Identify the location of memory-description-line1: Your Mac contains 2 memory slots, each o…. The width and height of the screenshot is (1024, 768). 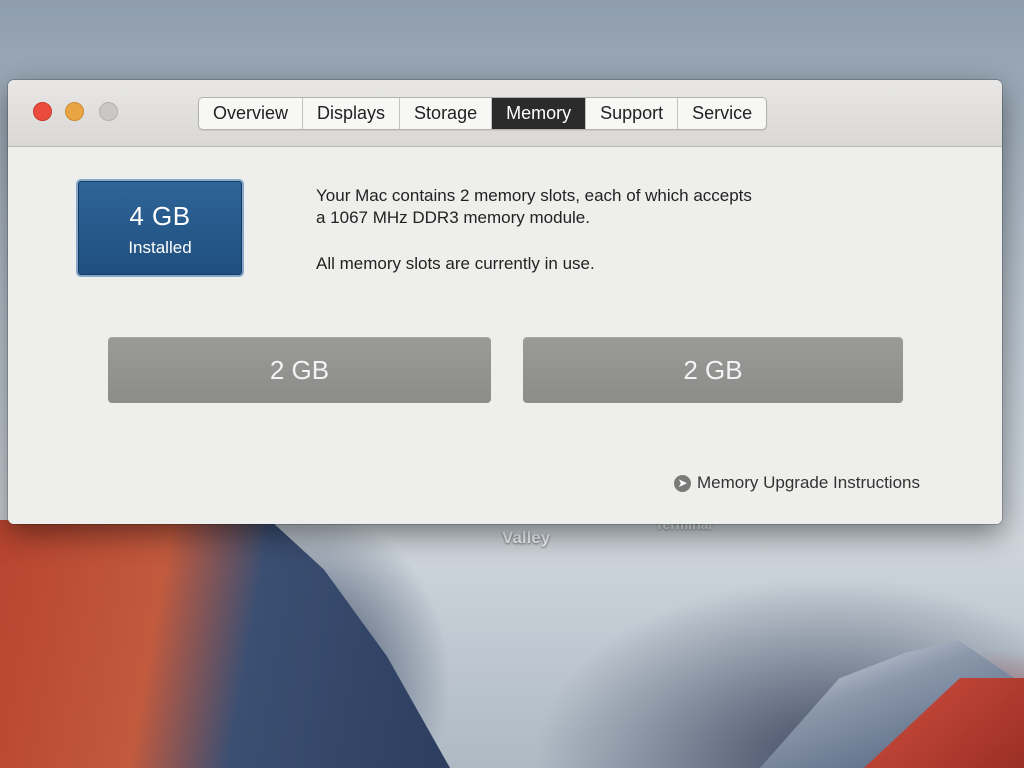
(534, 195).